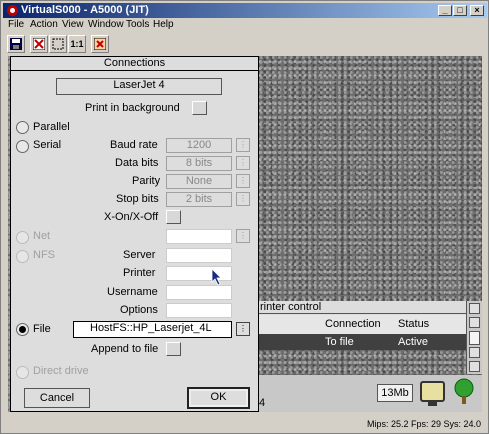  What do you see at coordinates (464, 392) in the screenshot?
I see `acorn-icon` at bounding box center [464, 392].